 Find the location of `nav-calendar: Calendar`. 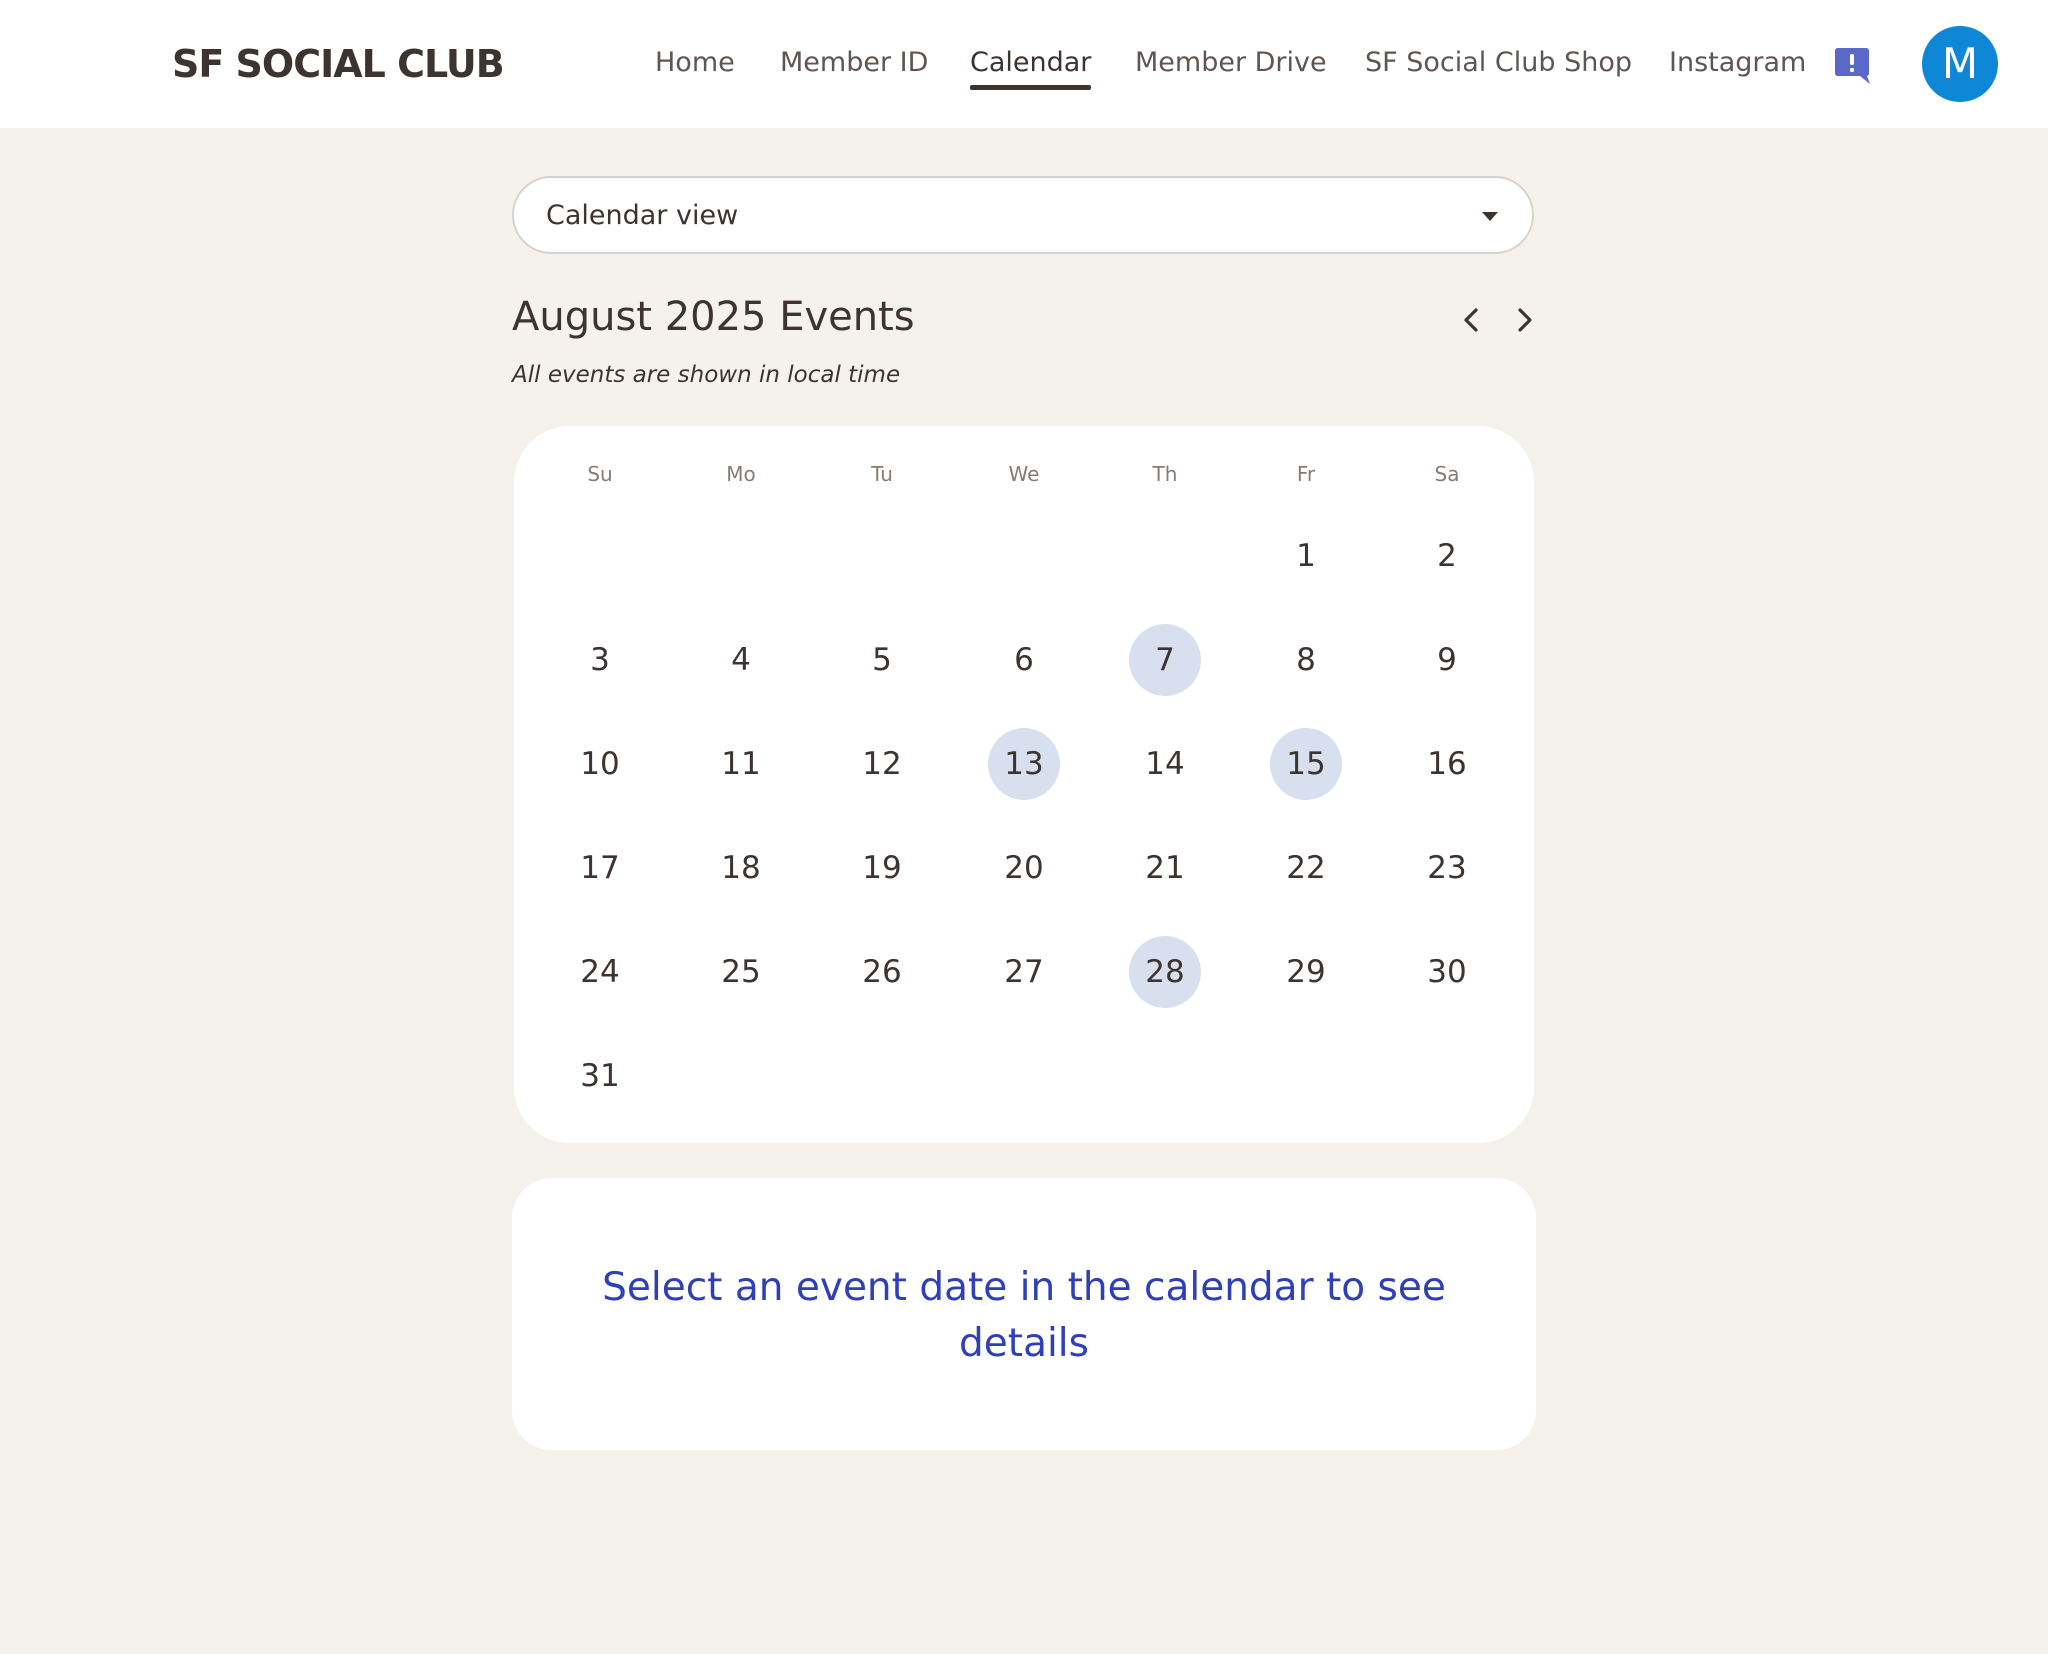

nav-calendar: Calendar is located at coordinates (1031, 67).